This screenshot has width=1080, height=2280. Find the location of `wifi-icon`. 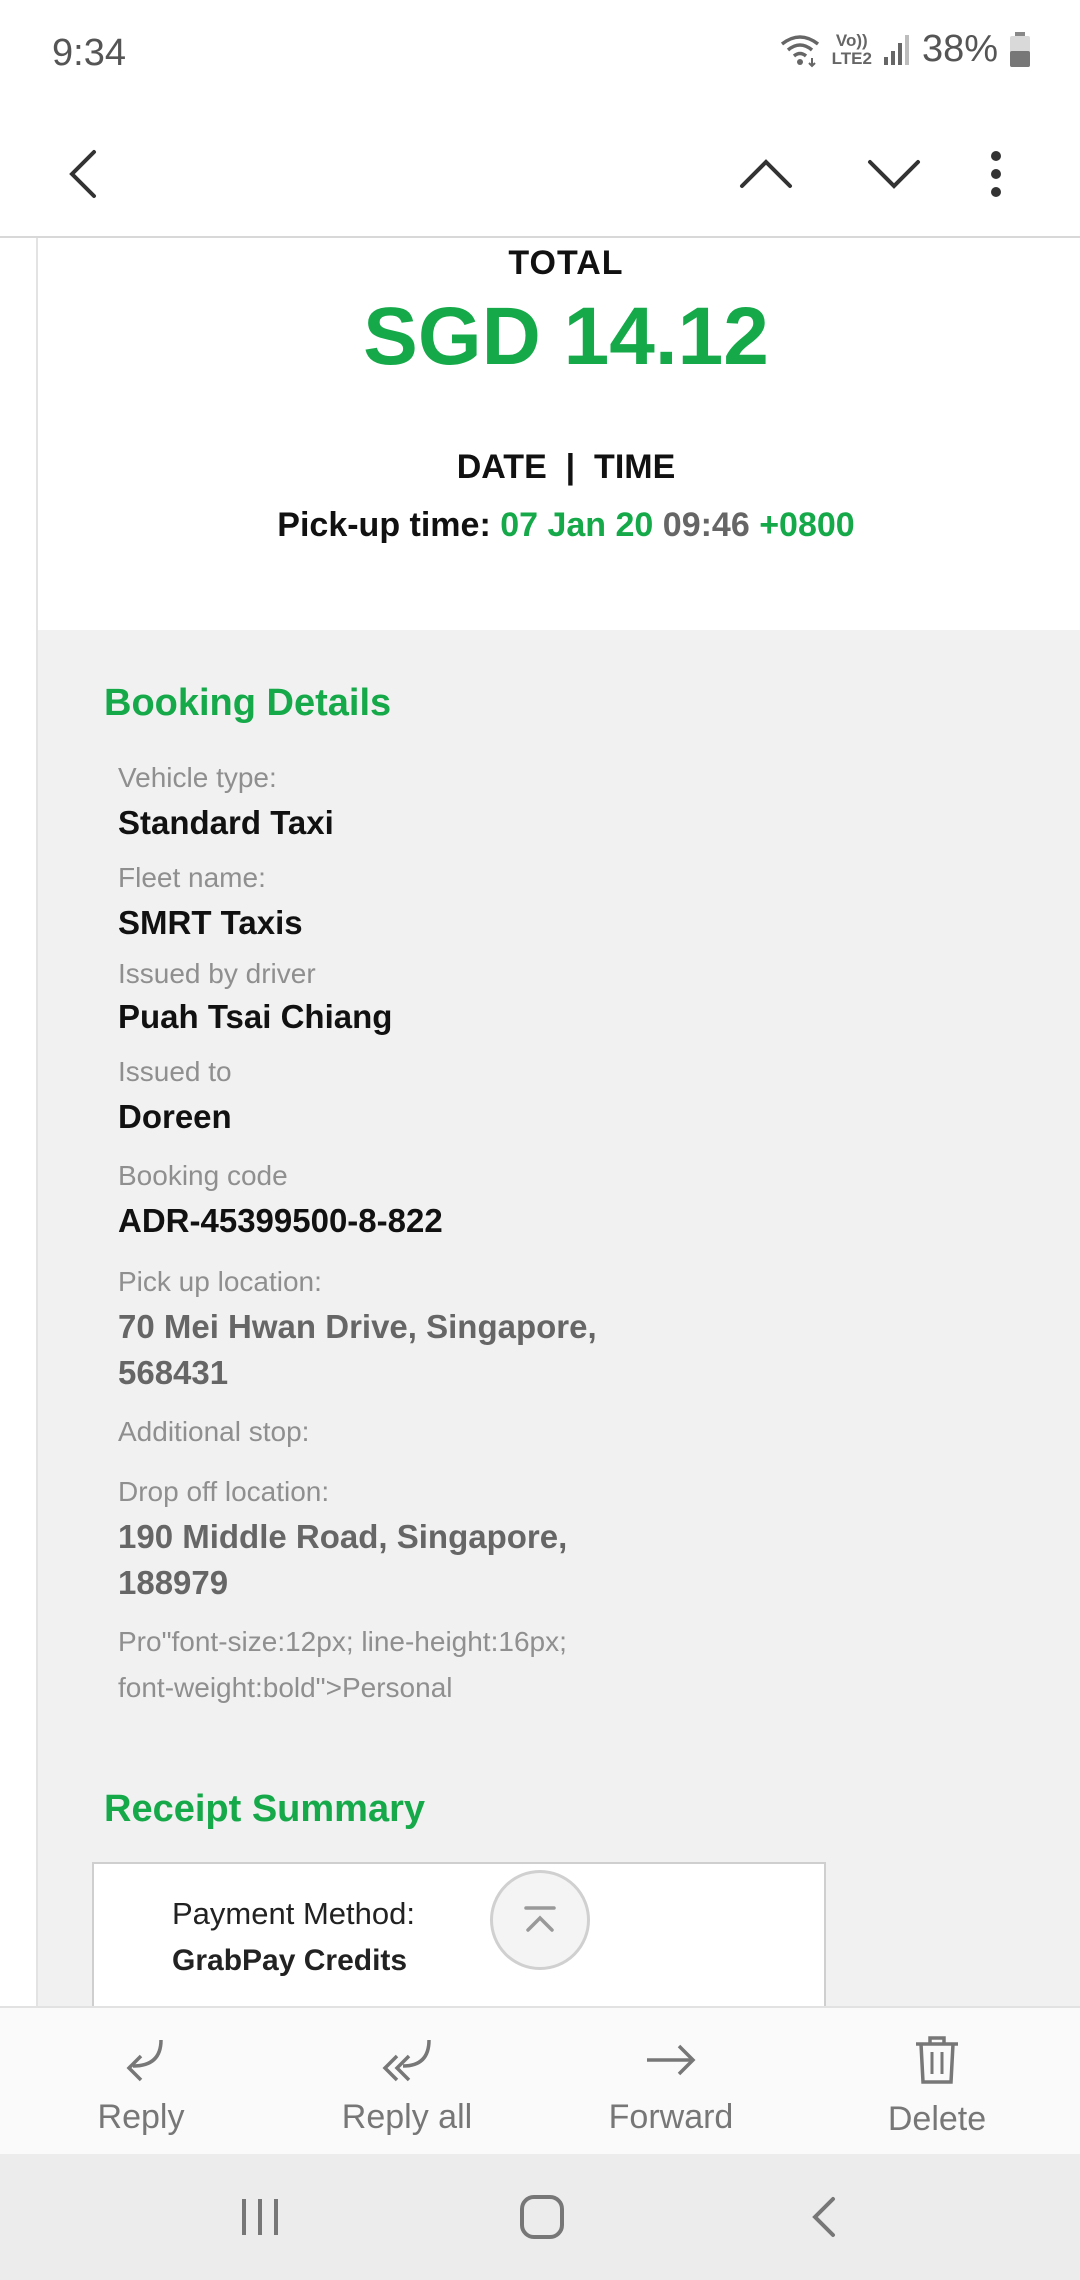

wifi-icon is located at coordinates (799, 50).